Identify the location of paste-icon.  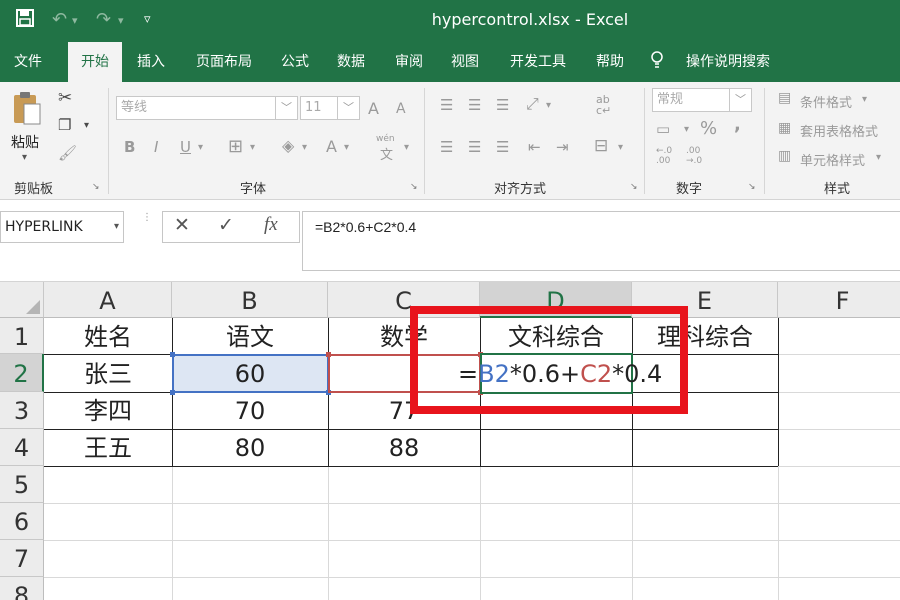
(27, 110).